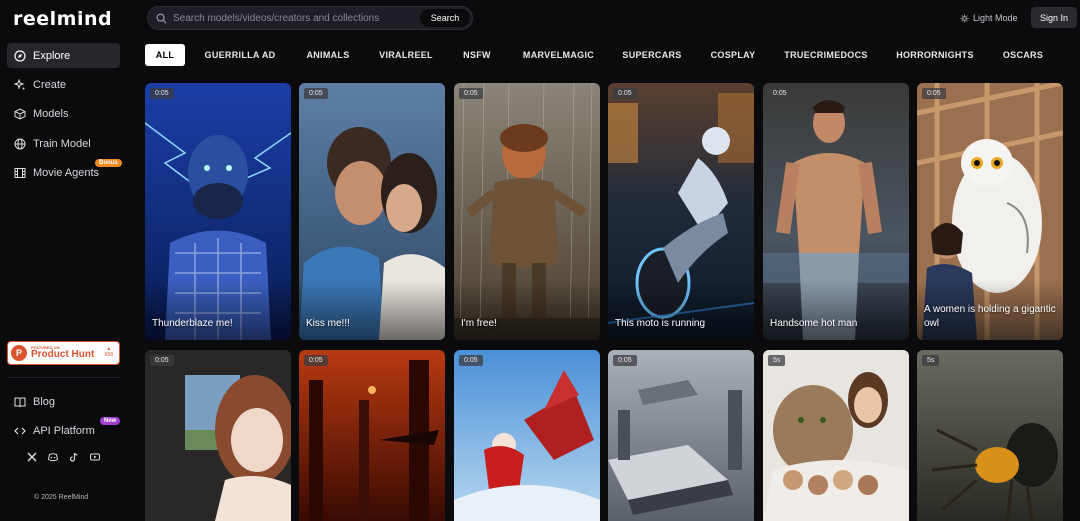 This screenshot has height=521, width=1080. What do you see at coordinates (110, 421) in the screenshot?
I see `new-badge: New` at bounding box center [110, 421].